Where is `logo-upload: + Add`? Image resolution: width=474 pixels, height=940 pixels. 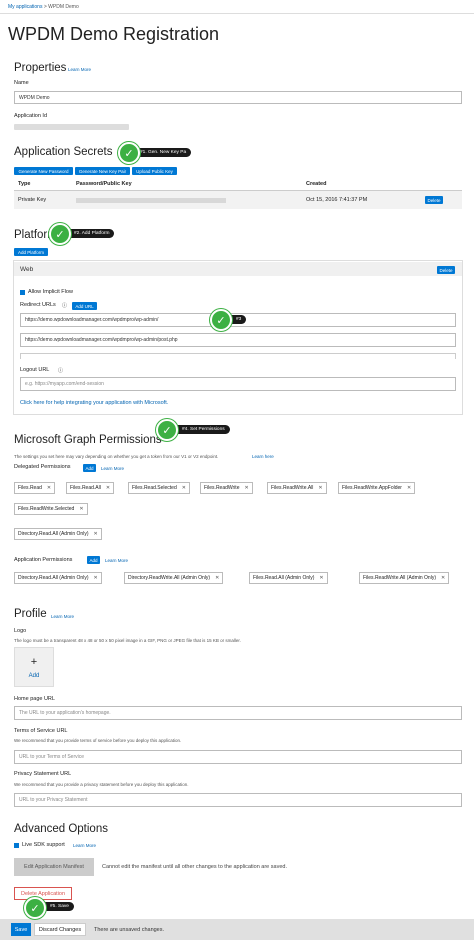
logo-upload: + Add is located at coordinates (34, 667).